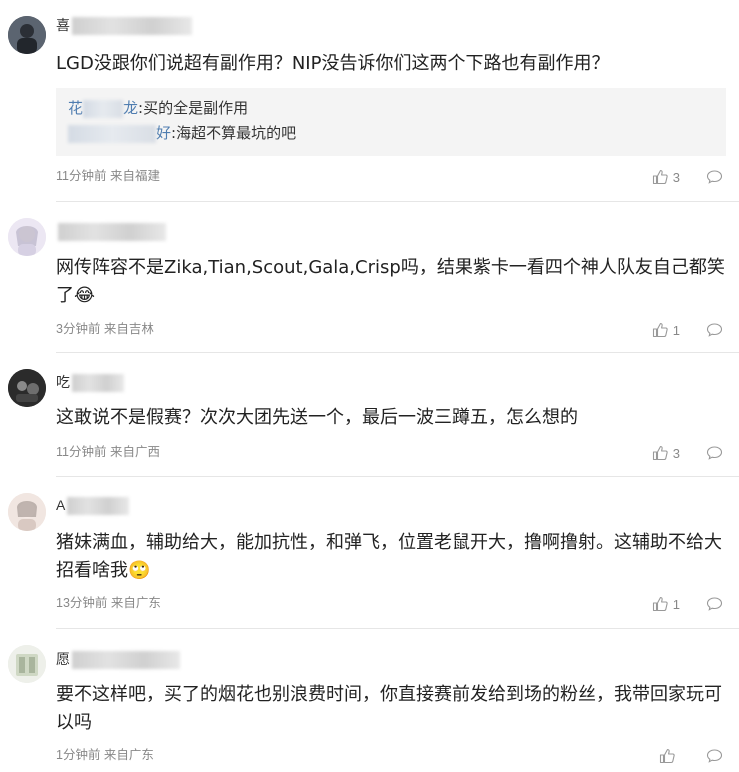 Image resolution: width=739 pixels, height=772 pixels. I want to click on reply-item: 花龙:买的全是副作用, so click(391, 108).